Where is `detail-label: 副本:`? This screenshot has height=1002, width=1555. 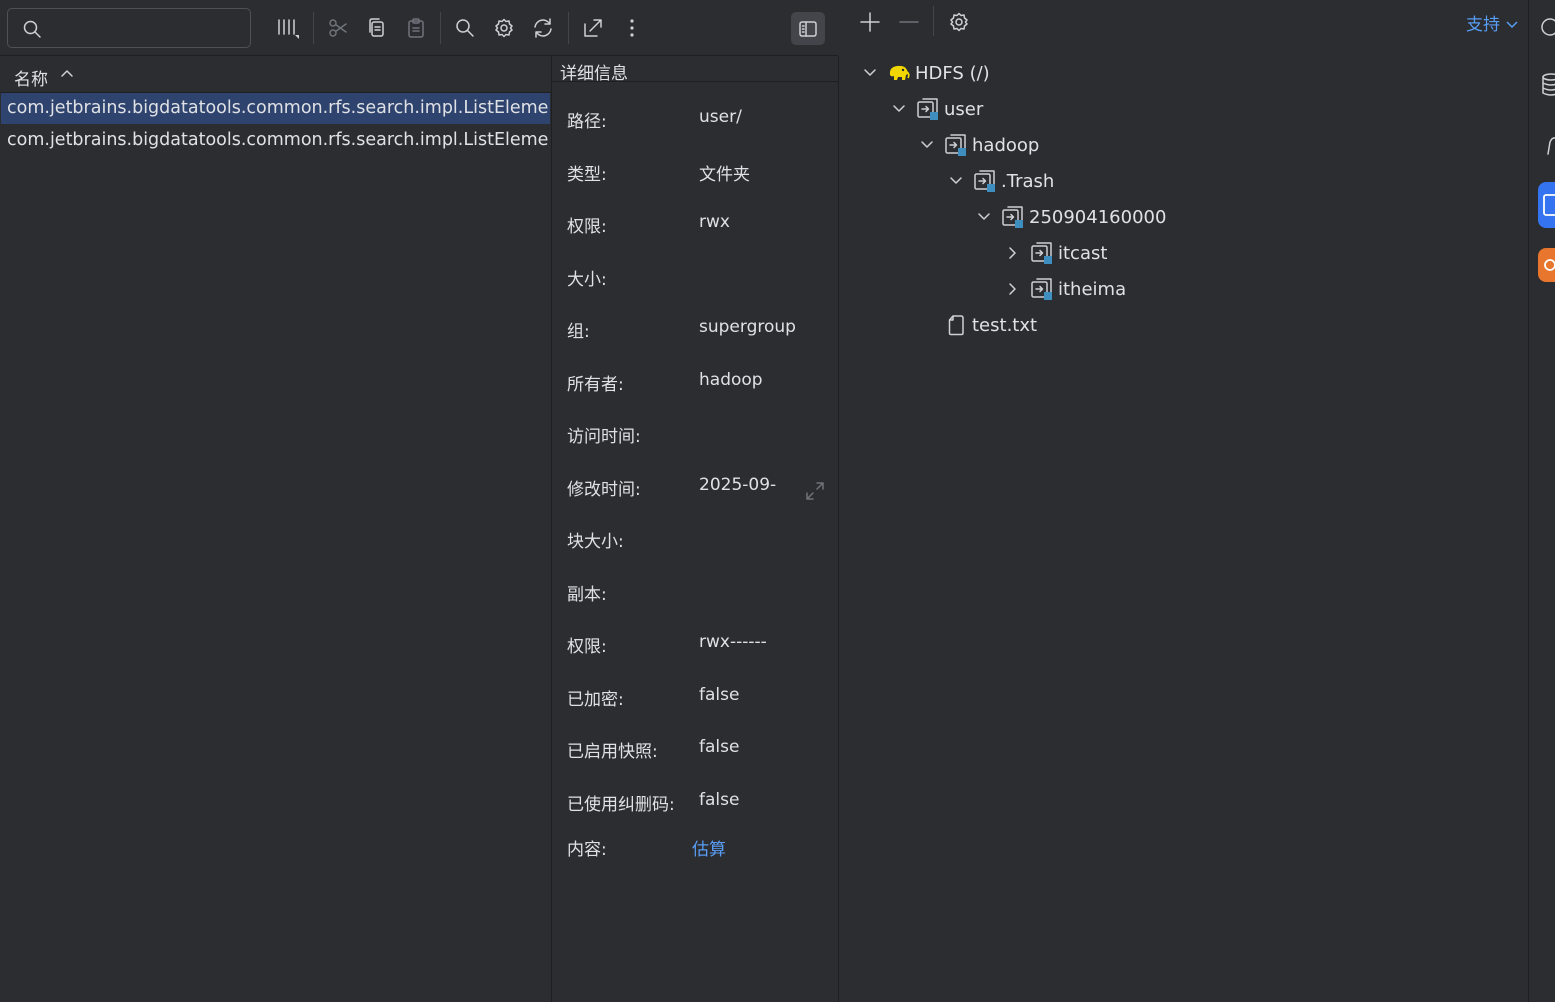
detail-label: 副本: is located at coordinates (587, 595).